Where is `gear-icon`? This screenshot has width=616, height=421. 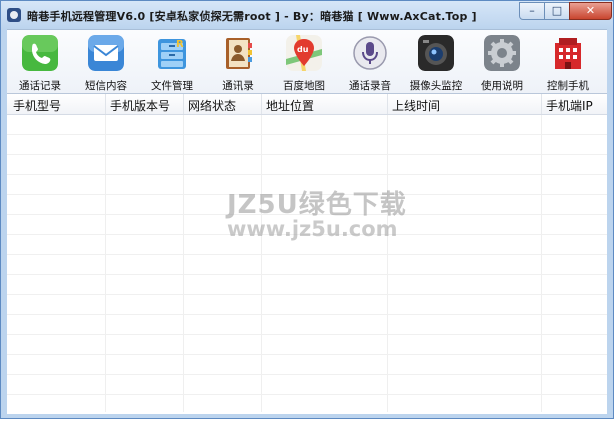 gear-icon is located at coordinates (502, 53).